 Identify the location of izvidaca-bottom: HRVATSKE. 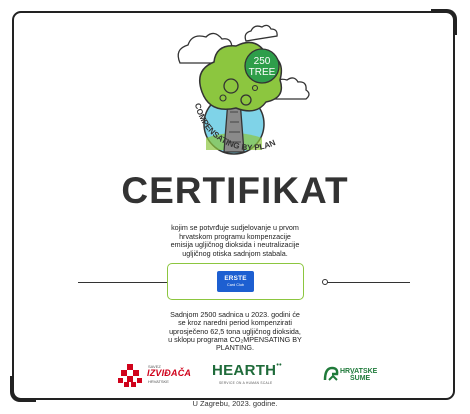
(158, 381).